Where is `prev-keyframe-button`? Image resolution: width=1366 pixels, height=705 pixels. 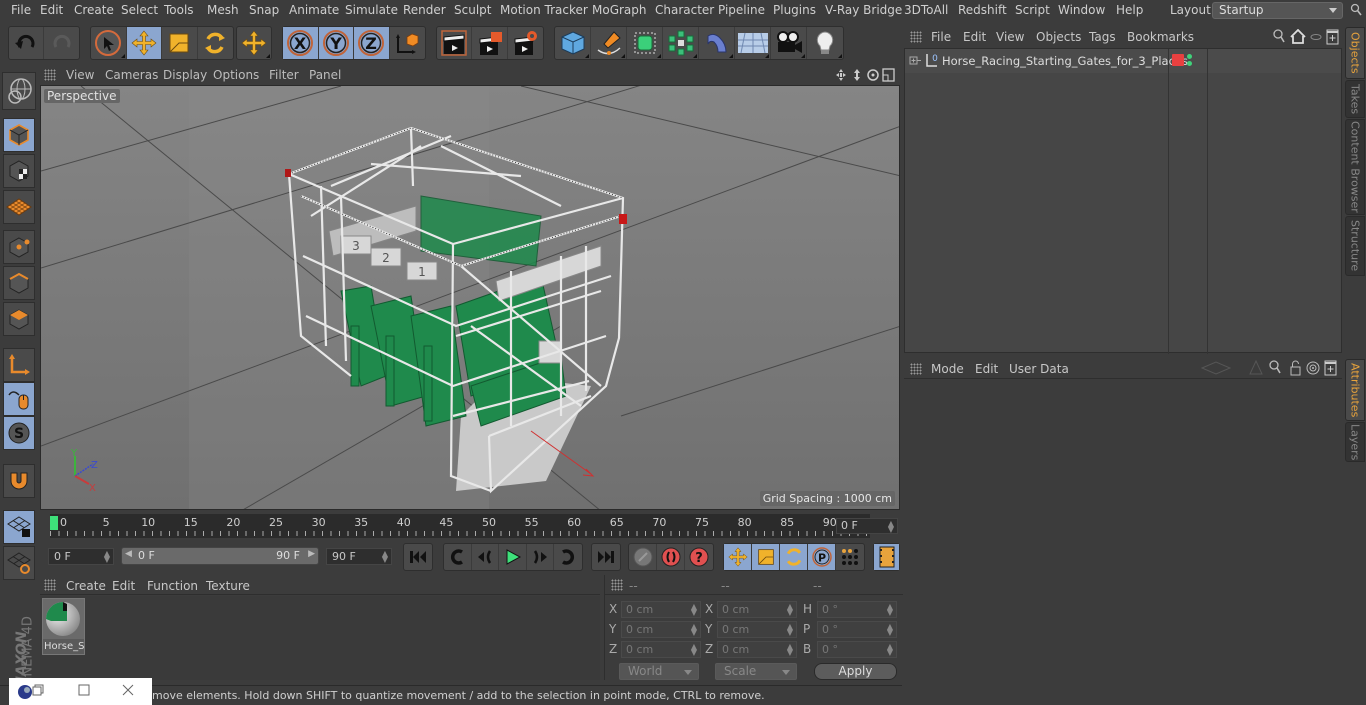 prev-keyframe-button is located at coordinates (458, 557).